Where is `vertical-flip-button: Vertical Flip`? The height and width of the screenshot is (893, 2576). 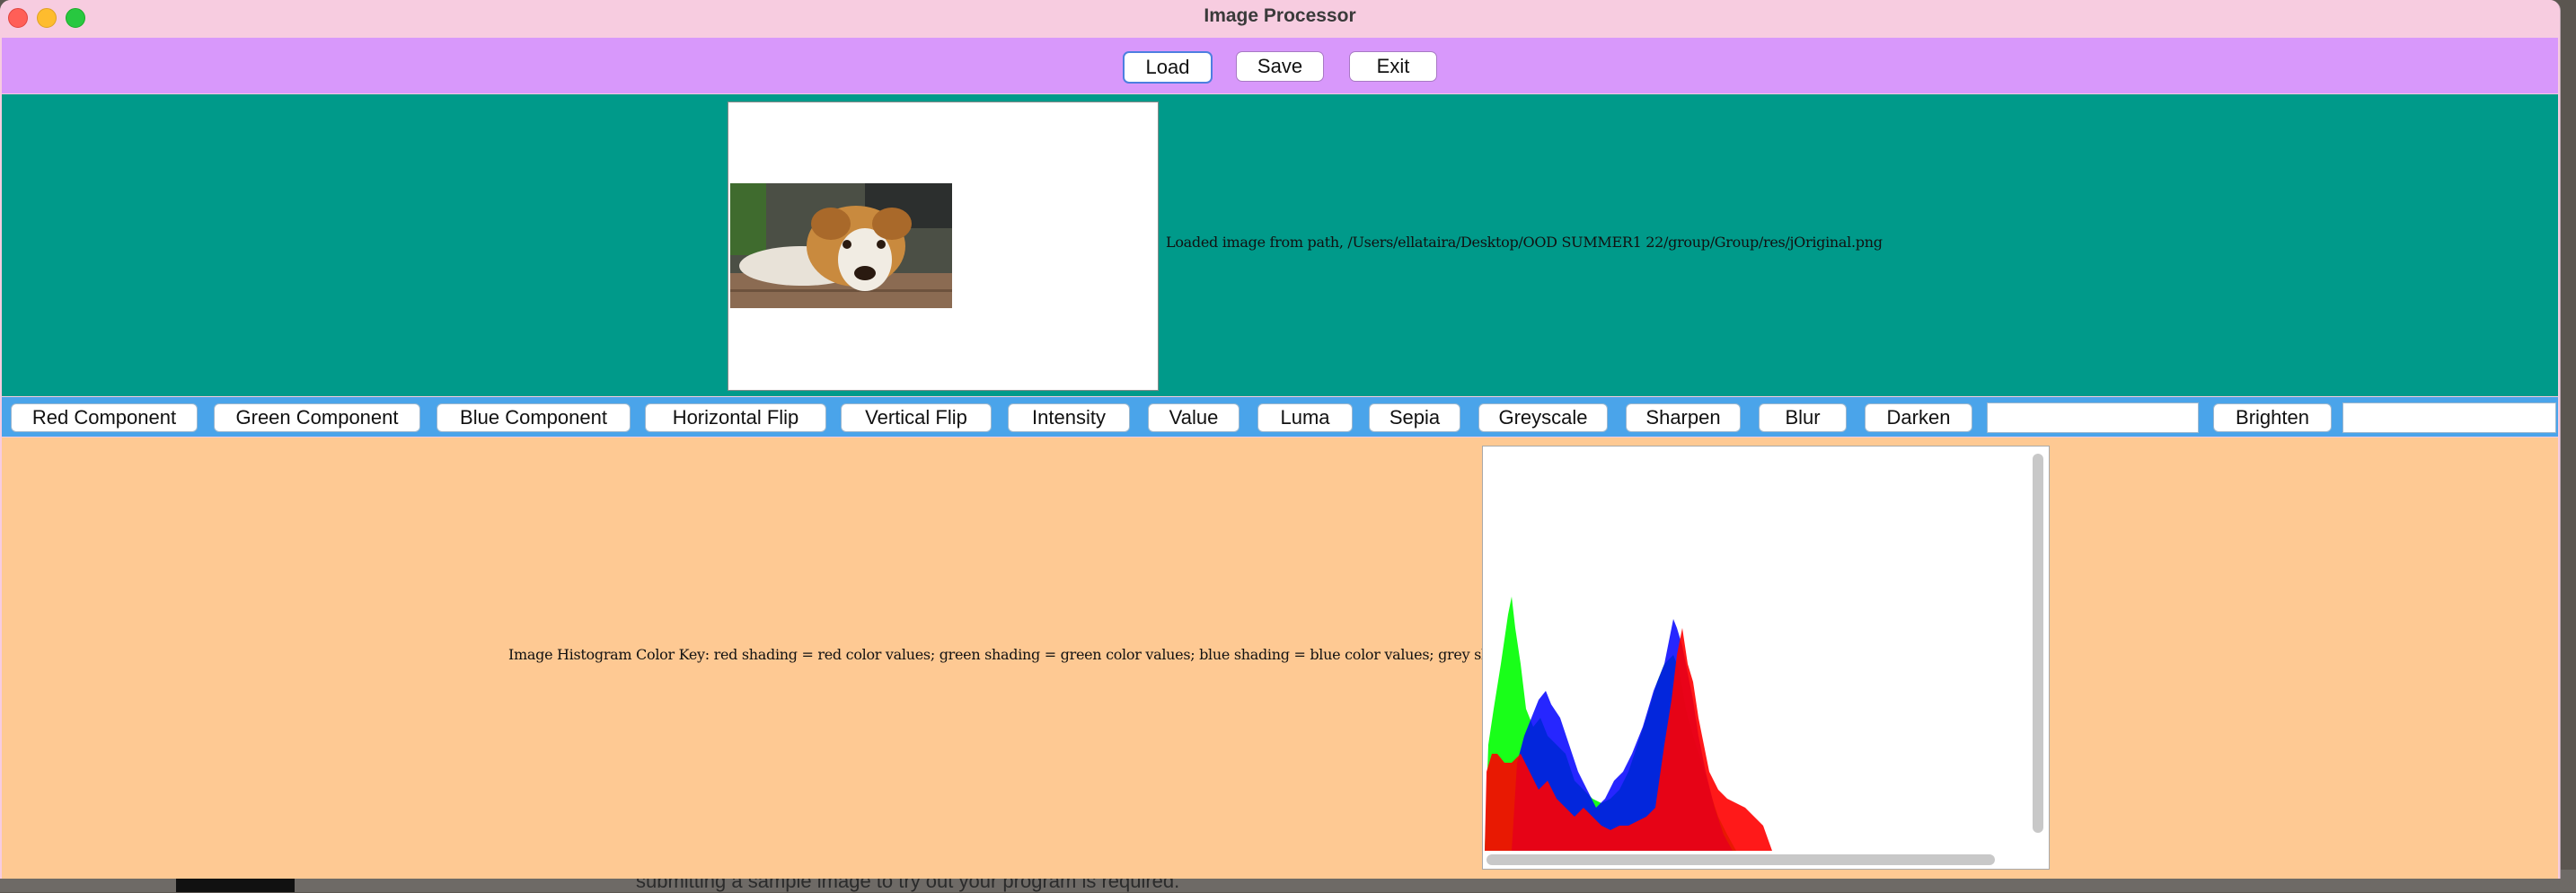 vertical-flip-button: Vertical Flip is located at coordinates (916, 418).